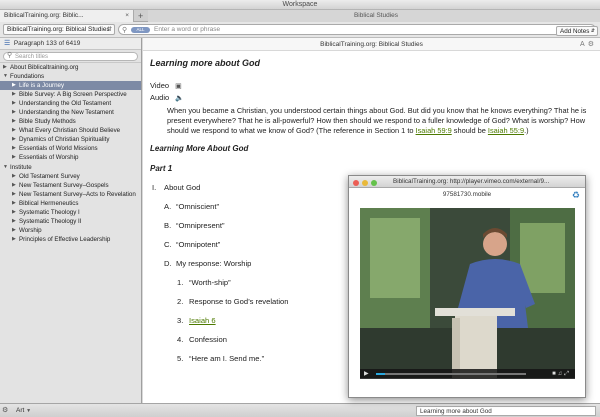  Describe the element at coordinates (451, 374) in the screenshot. I see `video-progress-bar` at that location.